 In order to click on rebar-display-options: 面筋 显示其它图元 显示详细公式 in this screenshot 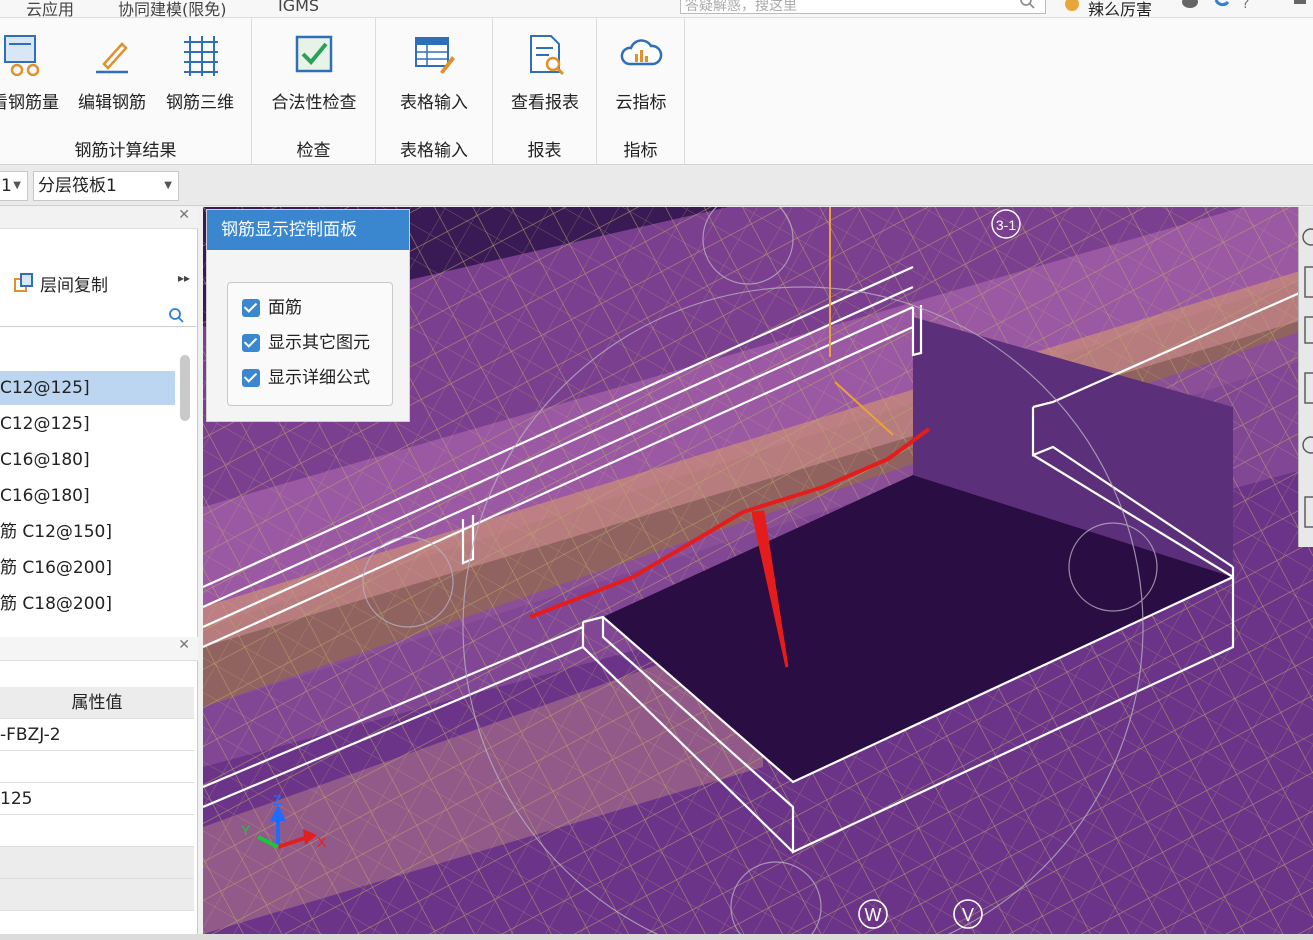, I will do `click(310, 344)`.